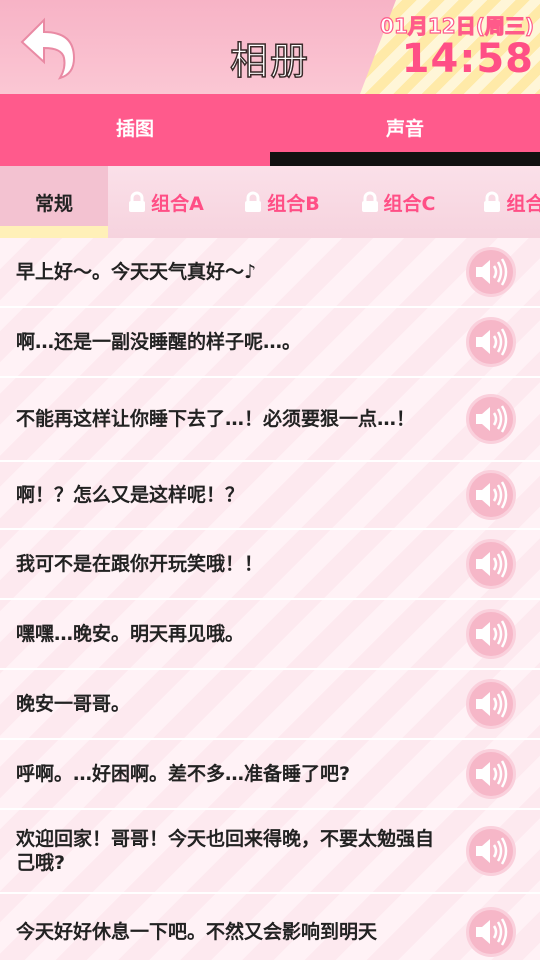 This screenshot has width=540, height=960. Describe the element at coordinates (270, 273) in the screenshot. I see `list-item: 早上好～。今天天气真好～♪` at that location.